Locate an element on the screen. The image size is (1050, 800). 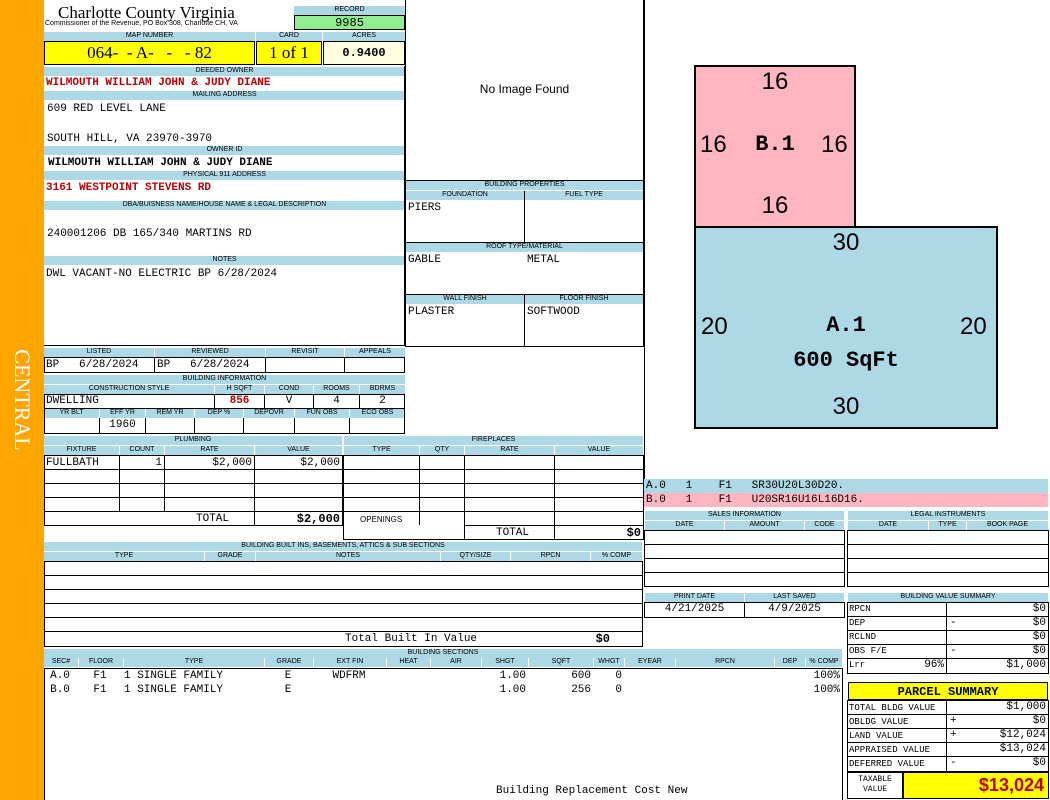
vs-rpcn-label: RPCN is located at coordinates (860, 609).